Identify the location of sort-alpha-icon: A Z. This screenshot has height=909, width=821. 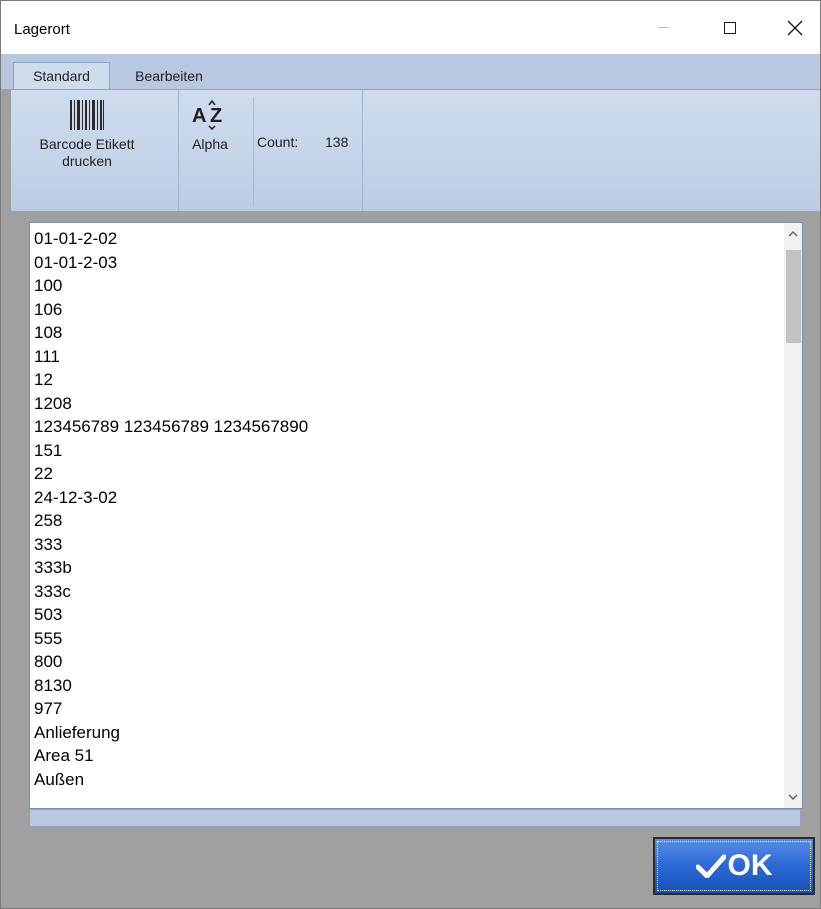
(207, 115).